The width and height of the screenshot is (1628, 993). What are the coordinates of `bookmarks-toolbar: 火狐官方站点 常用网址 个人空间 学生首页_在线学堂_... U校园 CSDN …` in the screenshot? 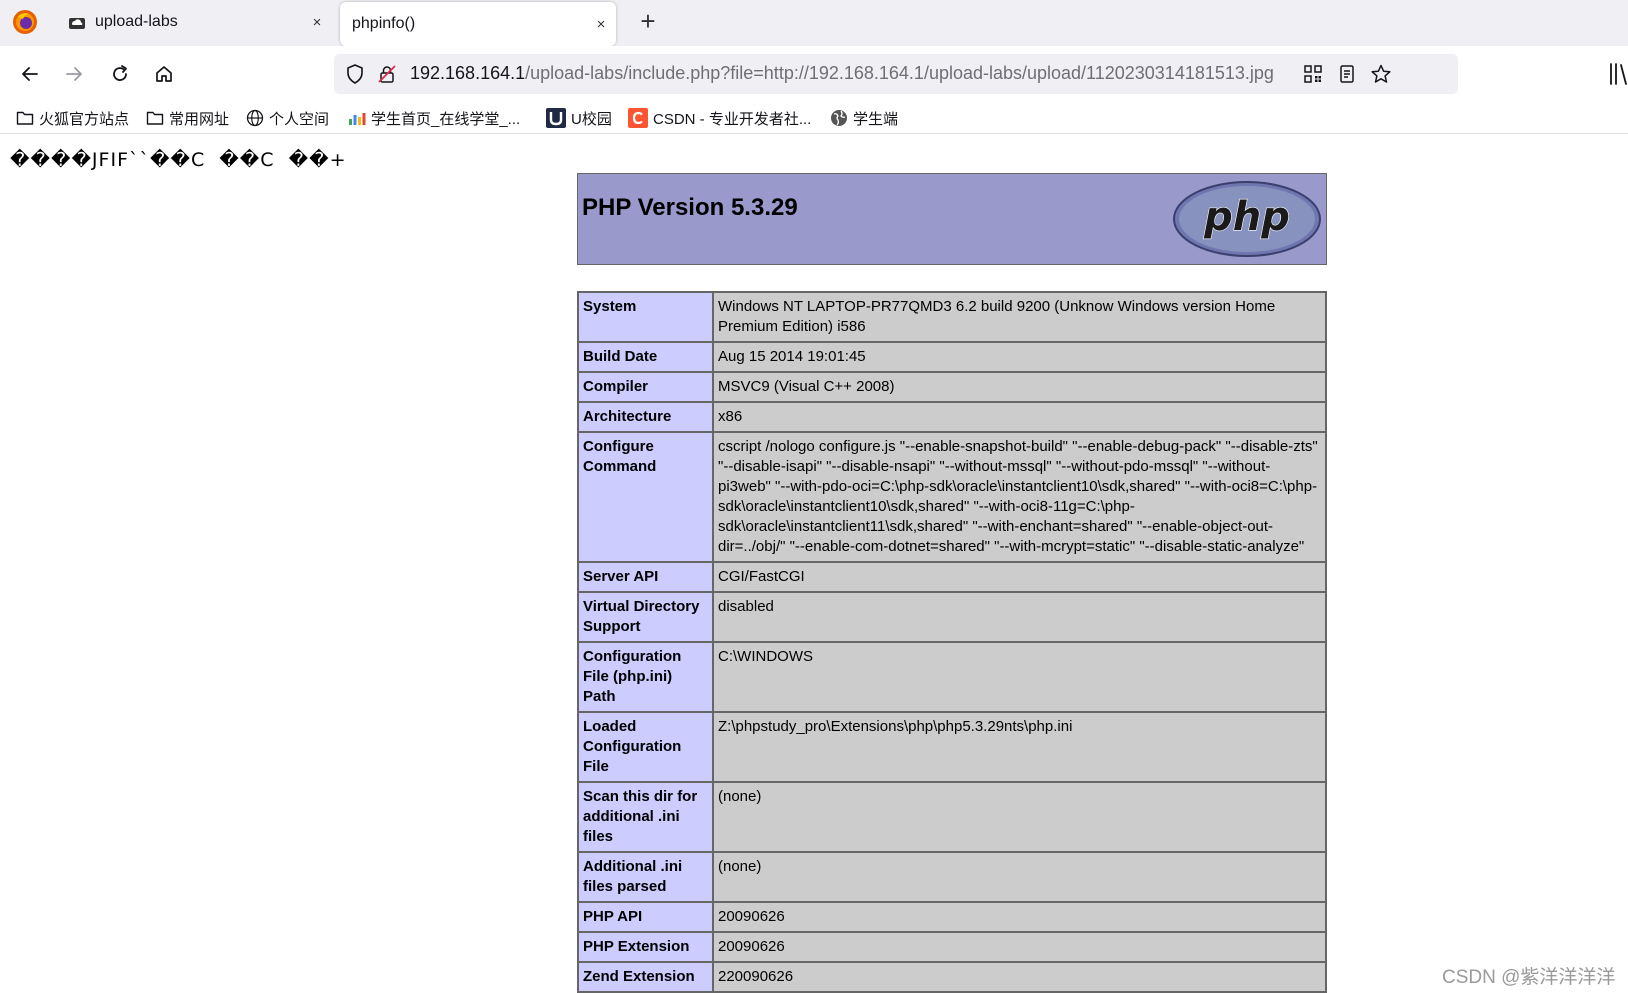 It's located at (814, 118).